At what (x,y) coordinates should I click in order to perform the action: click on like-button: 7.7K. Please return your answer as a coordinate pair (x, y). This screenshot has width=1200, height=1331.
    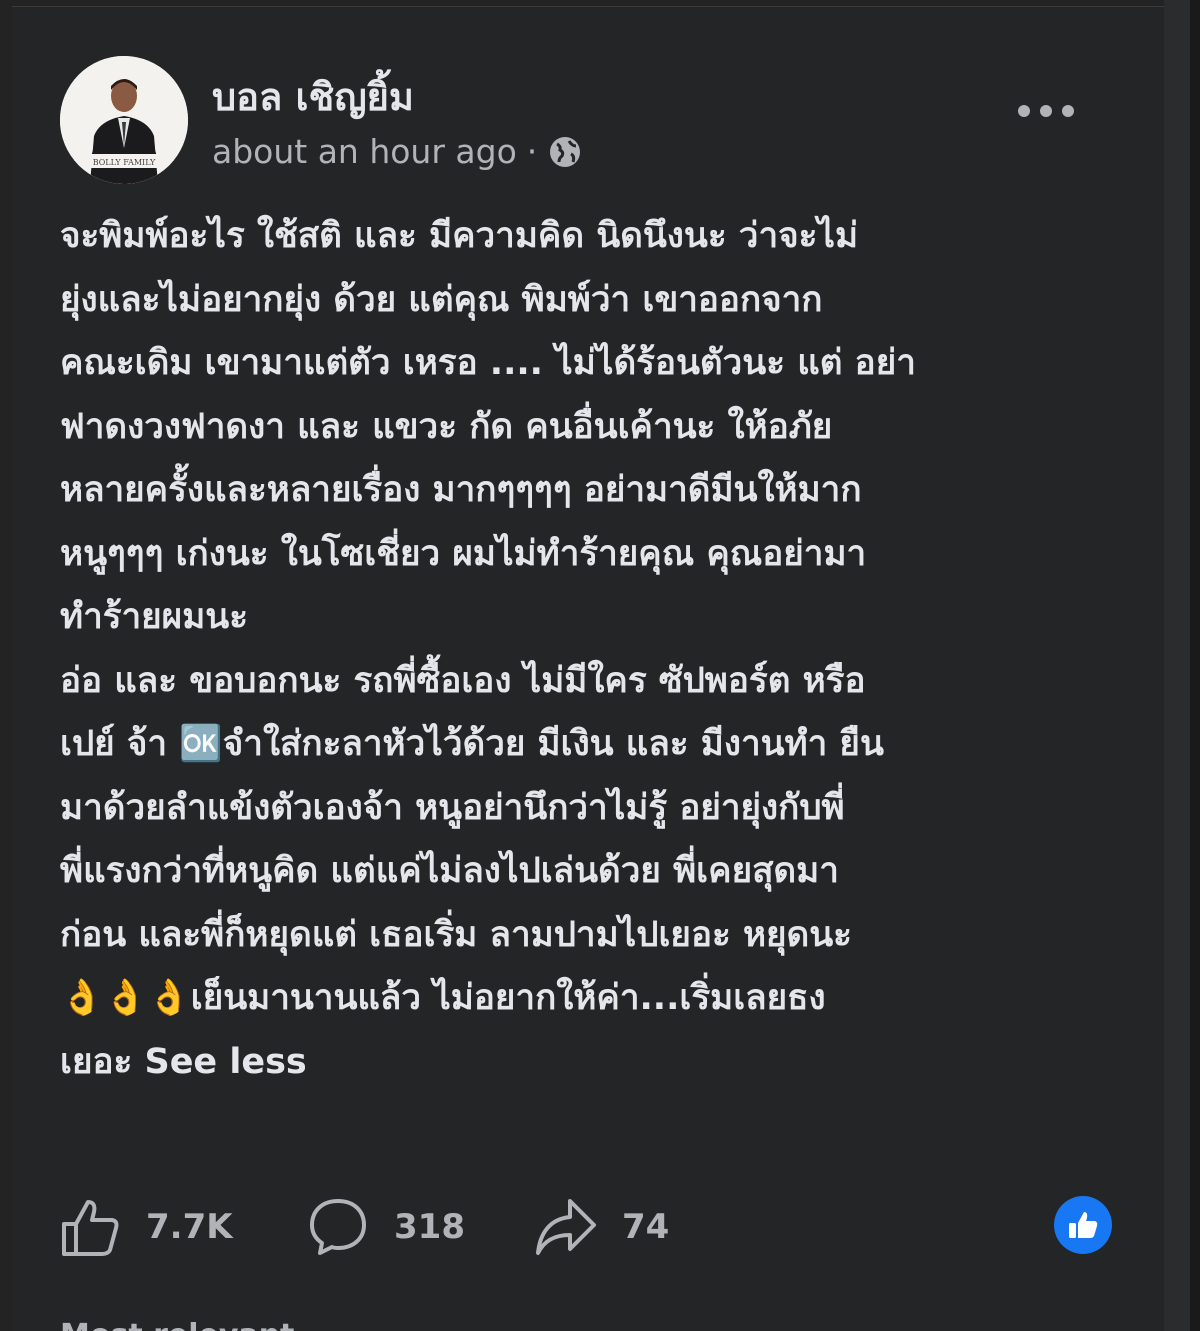
    Looking at the image, I should click on (146, 1227).